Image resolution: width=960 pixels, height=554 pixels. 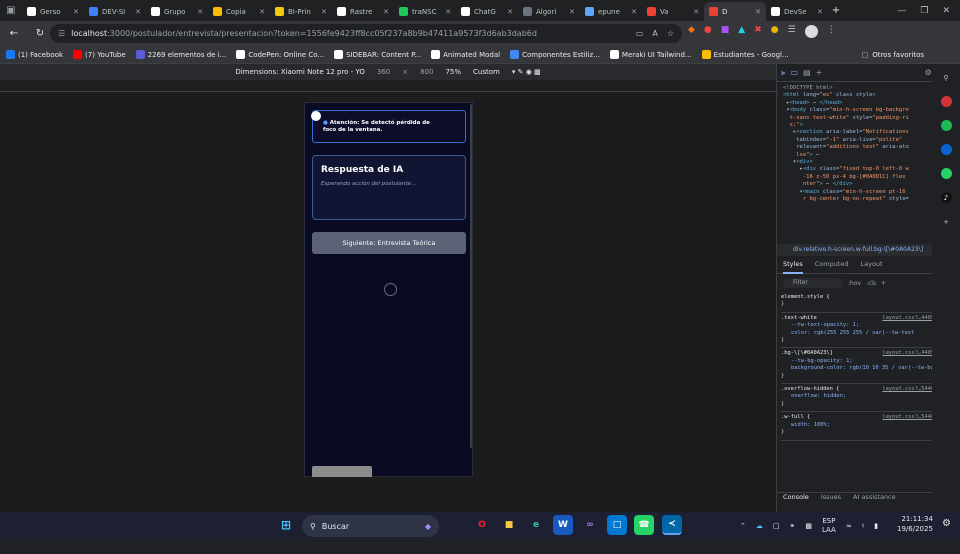 What do you see at coordinates (946, 197) in the screenshot?
I see `tiktok-icon: ♪` at bounding box center [946, 197].